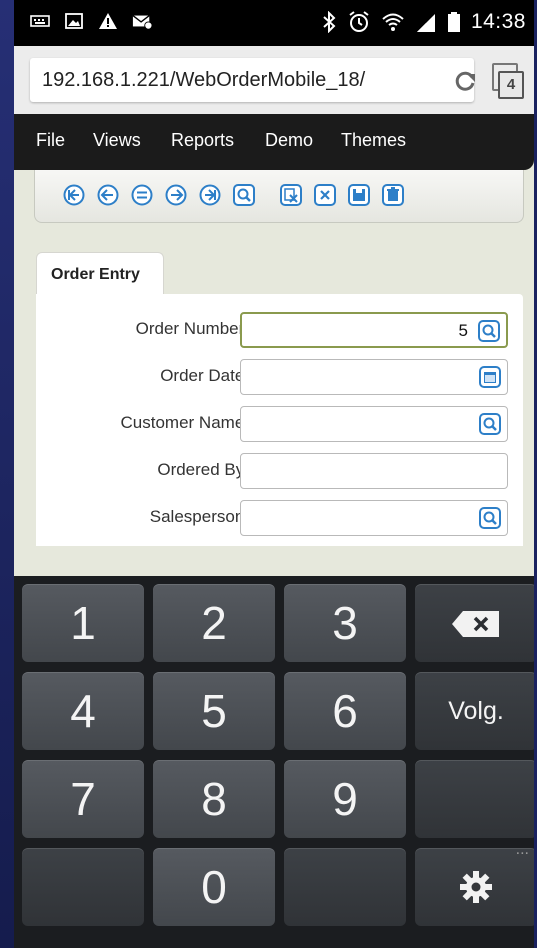 The height and width of the screenshot is (948, 537). Describe the element at coordinates (204, 375) in the screenshot. I see `order-date-label: Order Date:` at that location.